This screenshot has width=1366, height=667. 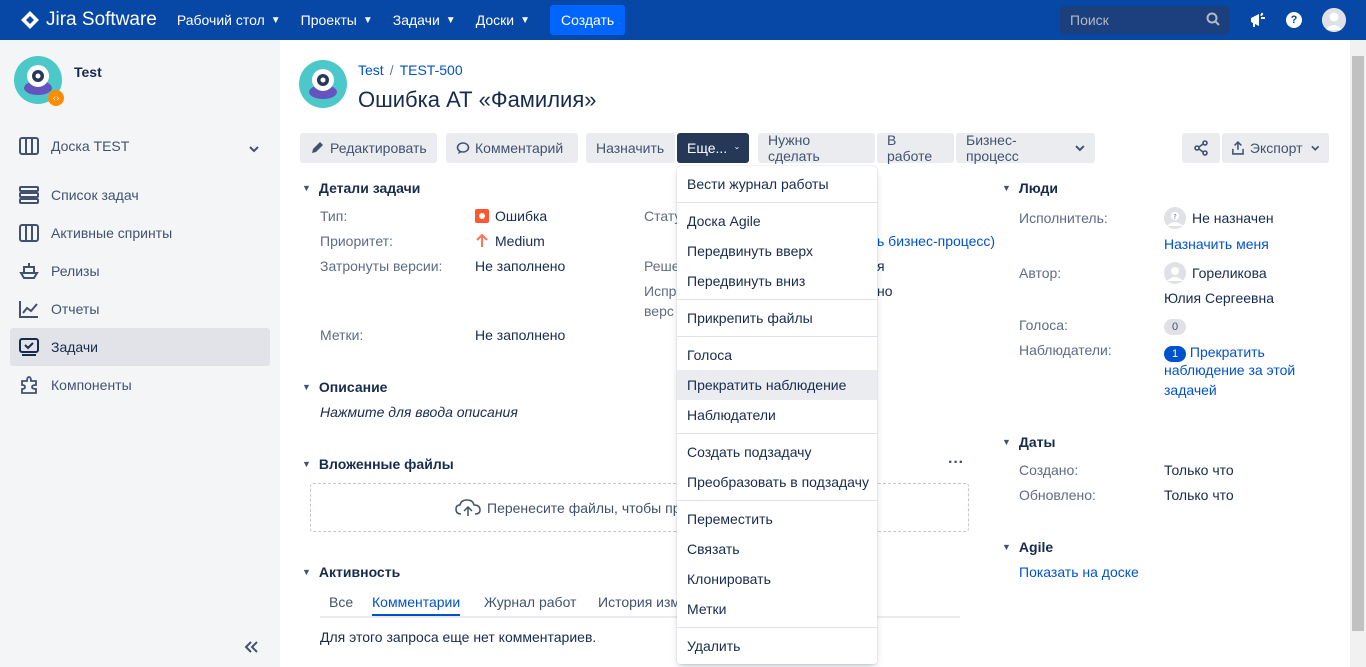 What do you see at coordinates (777, 519) in the screenshot?
I see `menu-item-move: Переместить` at bounding box center [777, 519].